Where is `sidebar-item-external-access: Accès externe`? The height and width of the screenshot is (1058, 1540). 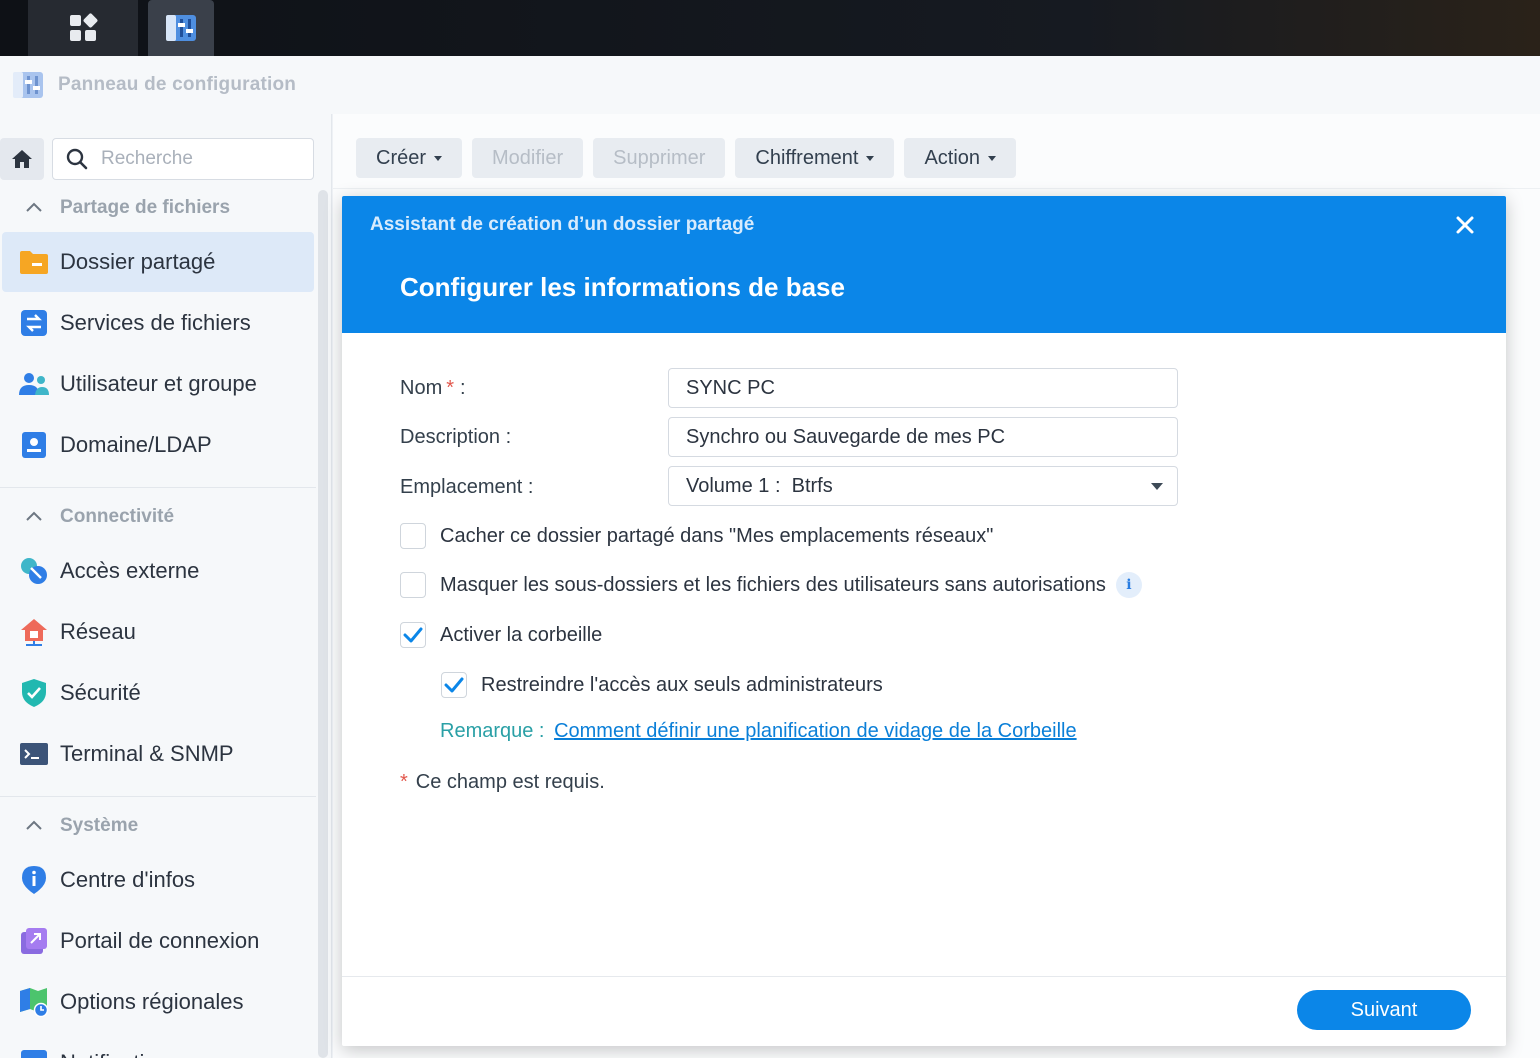 sidebar-item-external-access: Accès externe is located at coordinates (158, 571).